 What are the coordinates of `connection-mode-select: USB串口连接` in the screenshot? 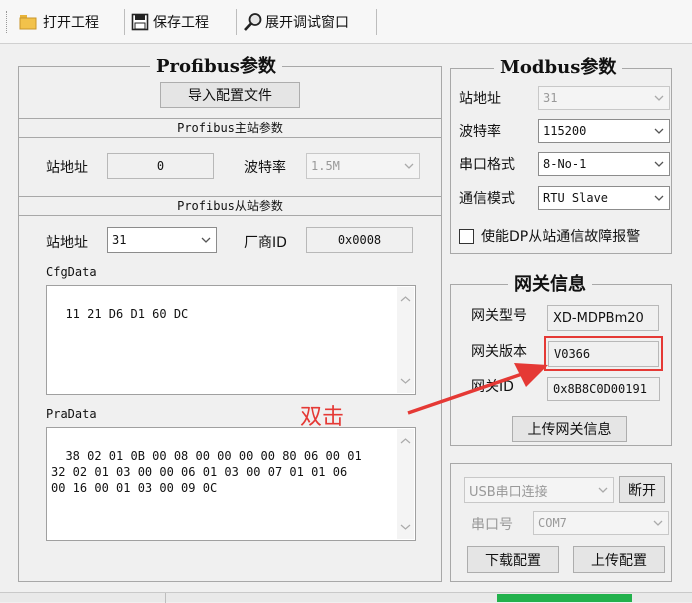 It's located at (539, 490).